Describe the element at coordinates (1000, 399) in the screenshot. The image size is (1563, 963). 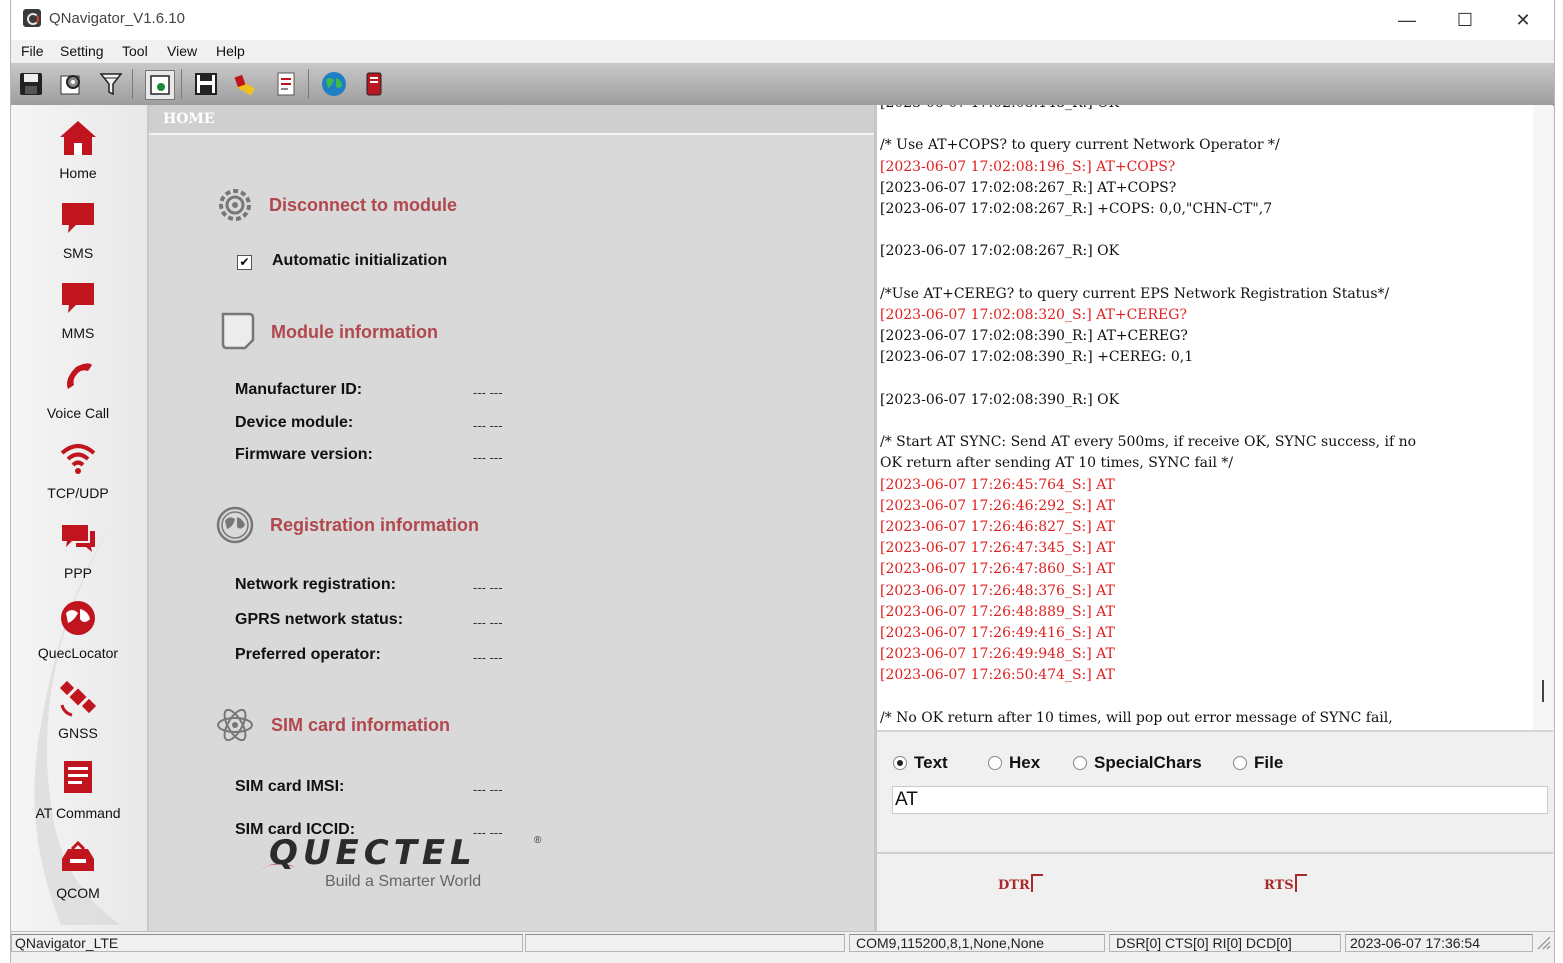
I see `log-line: [2023-06-07 17:02:08:390_R:] OK` at that location.